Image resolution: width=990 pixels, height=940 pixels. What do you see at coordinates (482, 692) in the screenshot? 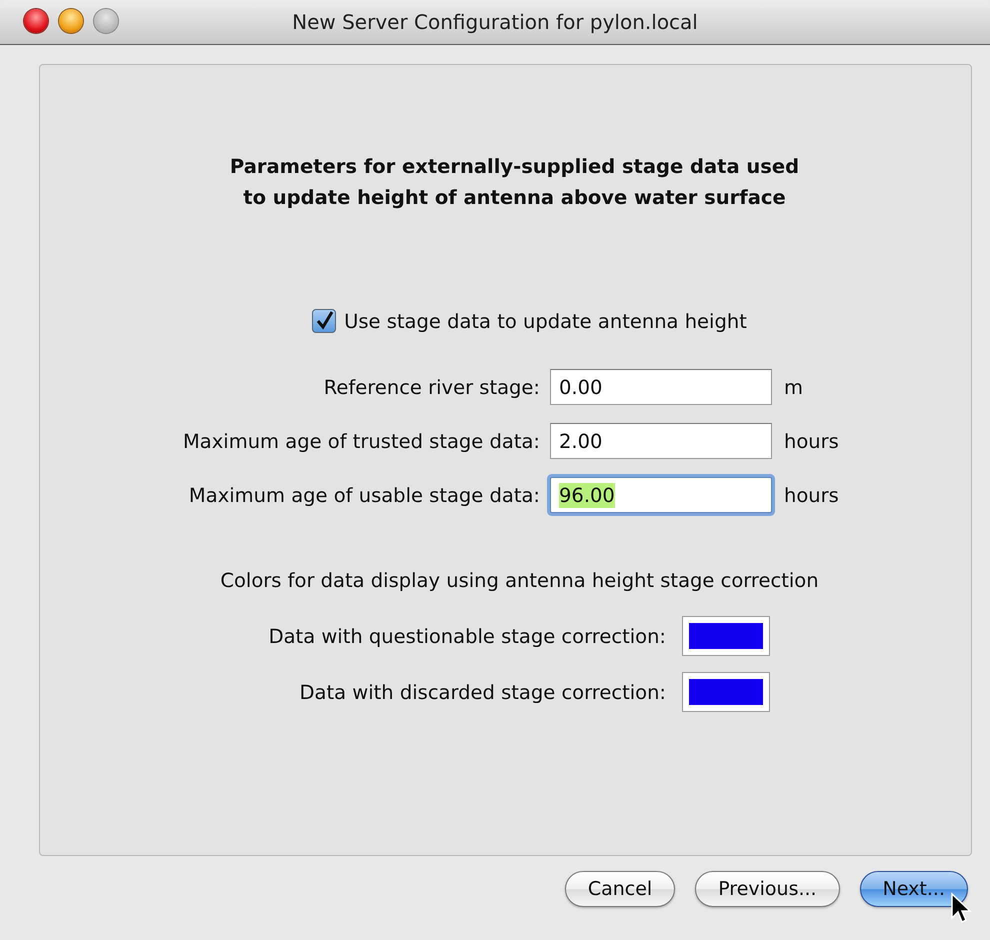
I see `field-label: Data with discarded stage correction:` at bounding box center [482, 692].